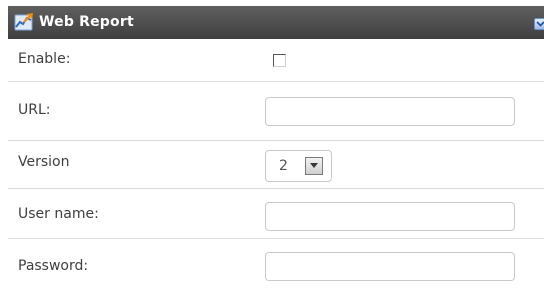 The height and width of the screenshot is (297, 544). What do you see at coordinates (58, 214) in the screenshot?
I see `username-label: User name:` at bounding box center [58, 214].